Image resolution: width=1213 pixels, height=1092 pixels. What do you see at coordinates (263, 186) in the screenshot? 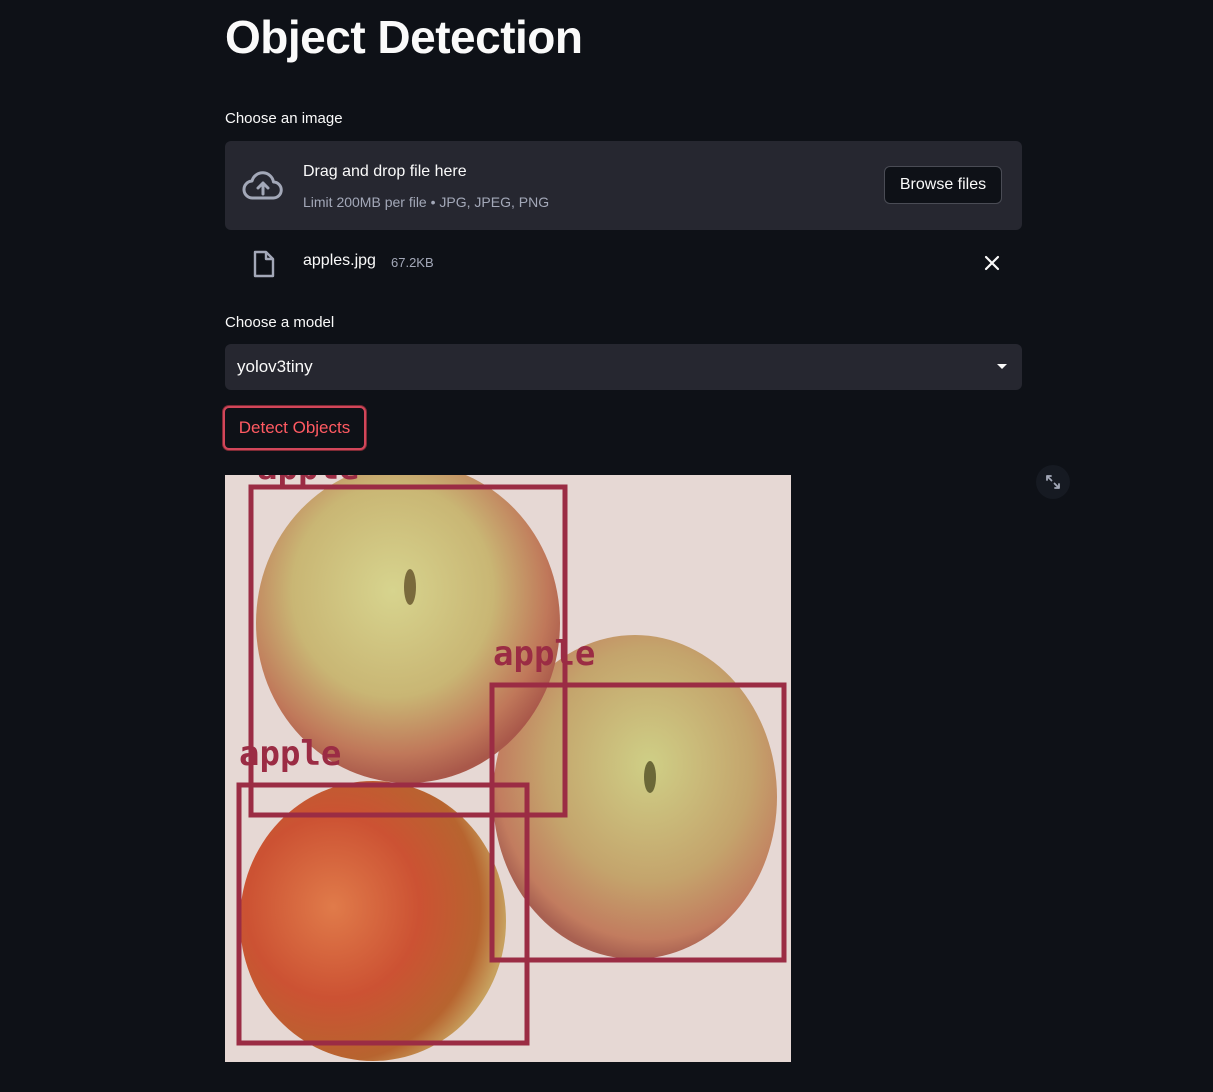
I see `cloud-upload-icon` at bounding box center [263, 186].